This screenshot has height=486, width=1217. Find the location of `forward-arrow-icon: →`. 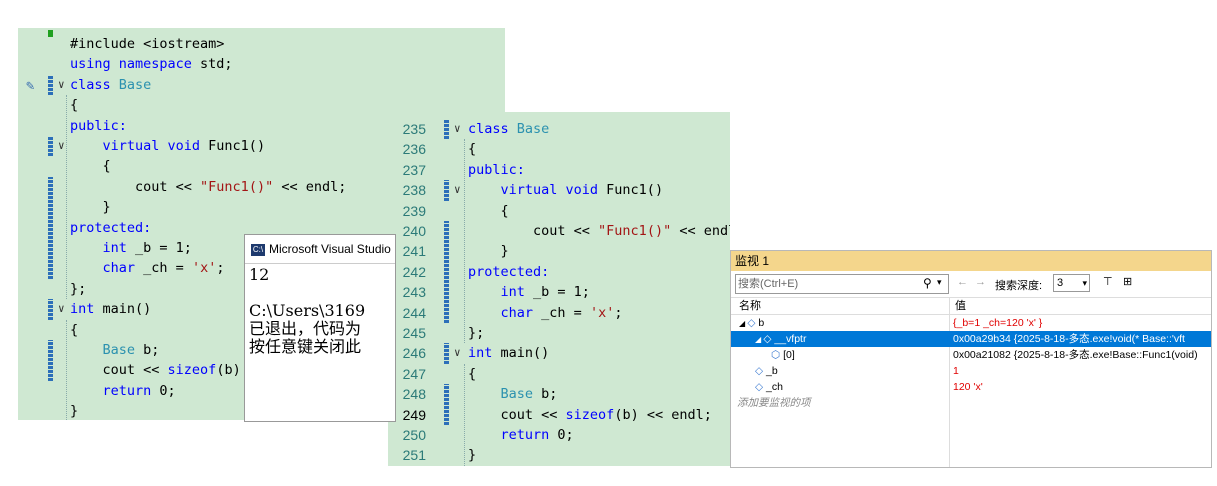

forward-arrow-icon: → is located at coordinates (980, 282).